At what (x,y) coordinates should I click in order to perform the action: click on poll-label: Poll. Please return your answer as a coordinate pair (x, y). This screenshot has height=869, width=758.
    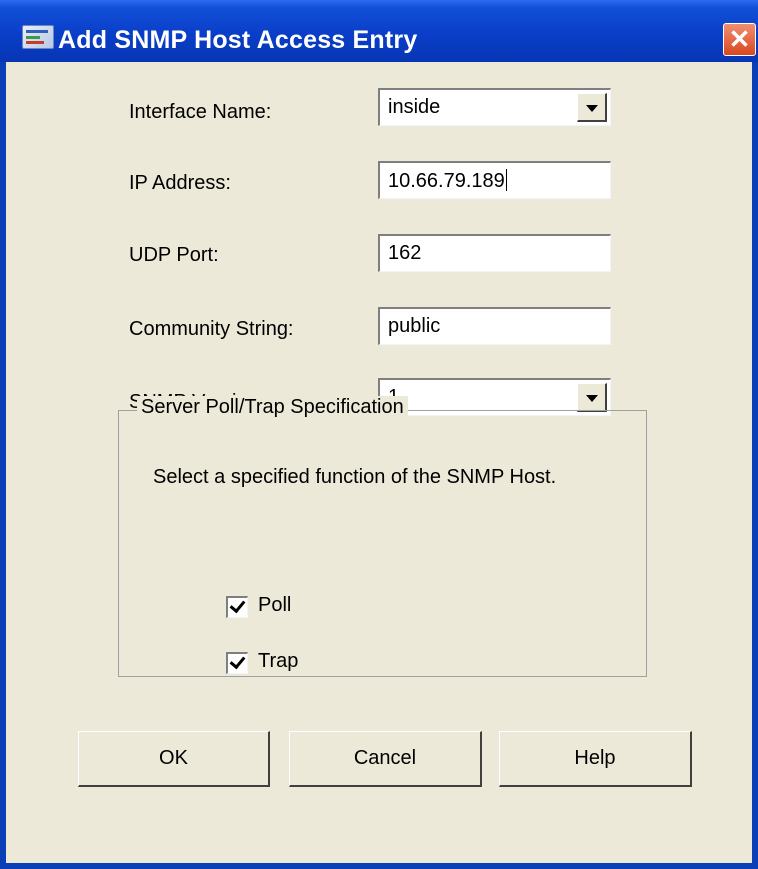
    Looking at the image, I should click on (275, 605).